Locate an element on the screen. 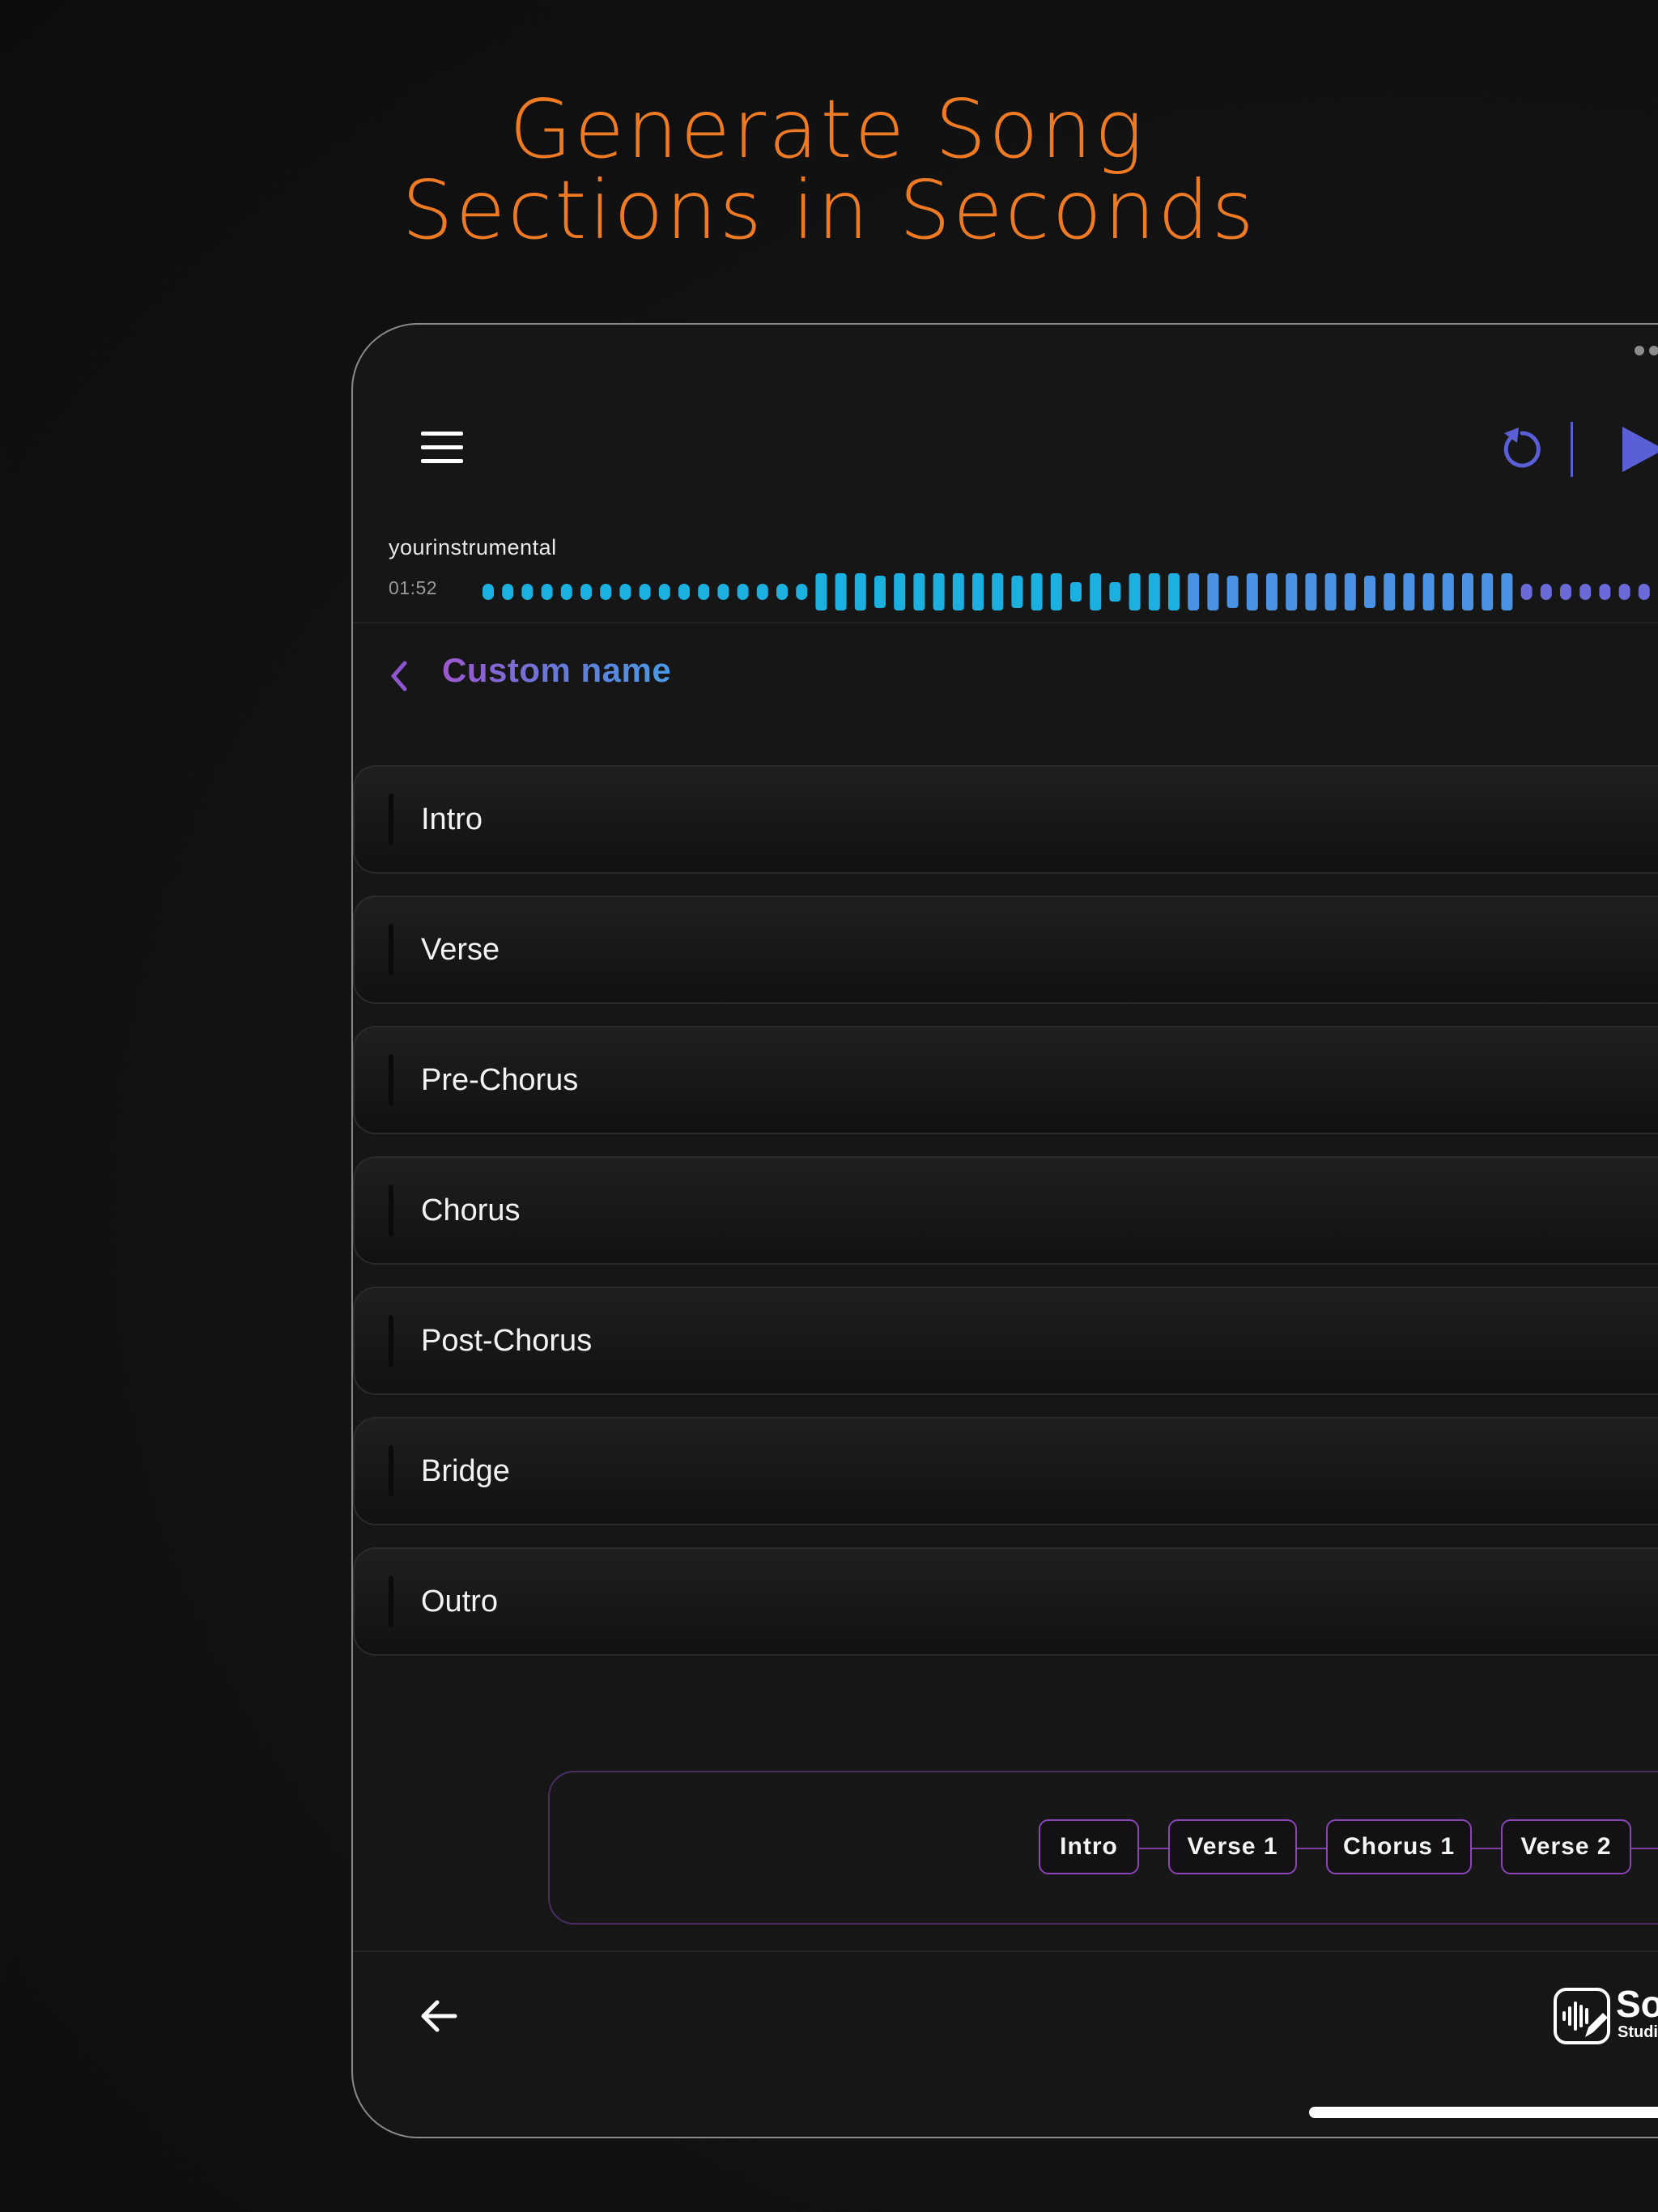  header-divider is located at coordinates (1005, 623).